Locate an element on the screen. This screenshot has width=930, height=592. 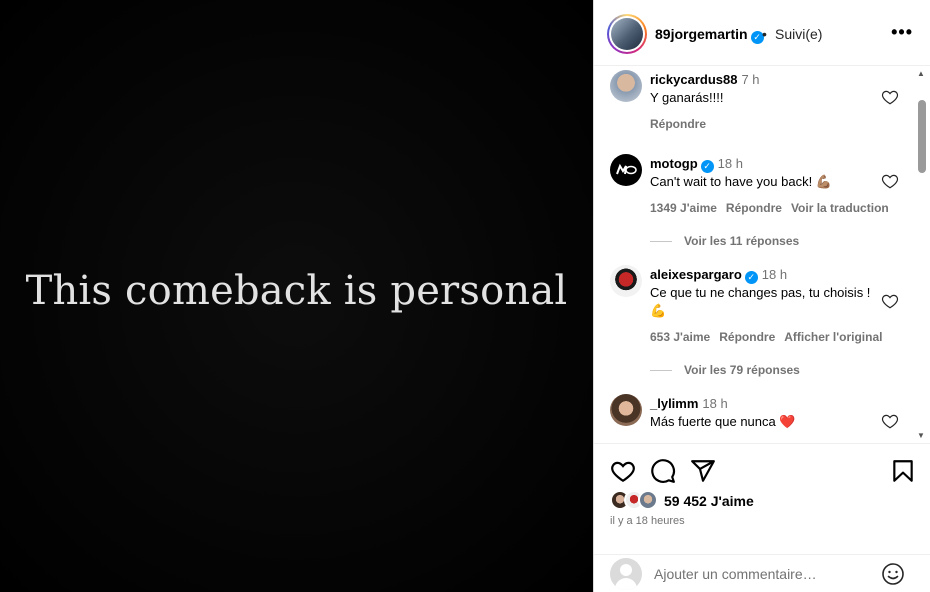
comment-text: Ce que tu ne changes pas, tu choisis ! 💪 is located at coordinates (760, 301).